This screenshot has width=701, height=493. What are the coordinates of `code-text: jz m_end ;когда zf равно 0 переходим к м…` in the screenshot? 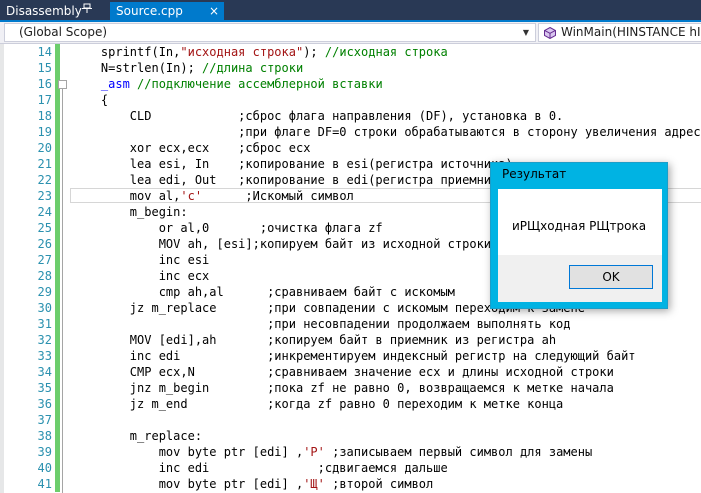 It's located at (317, 404).